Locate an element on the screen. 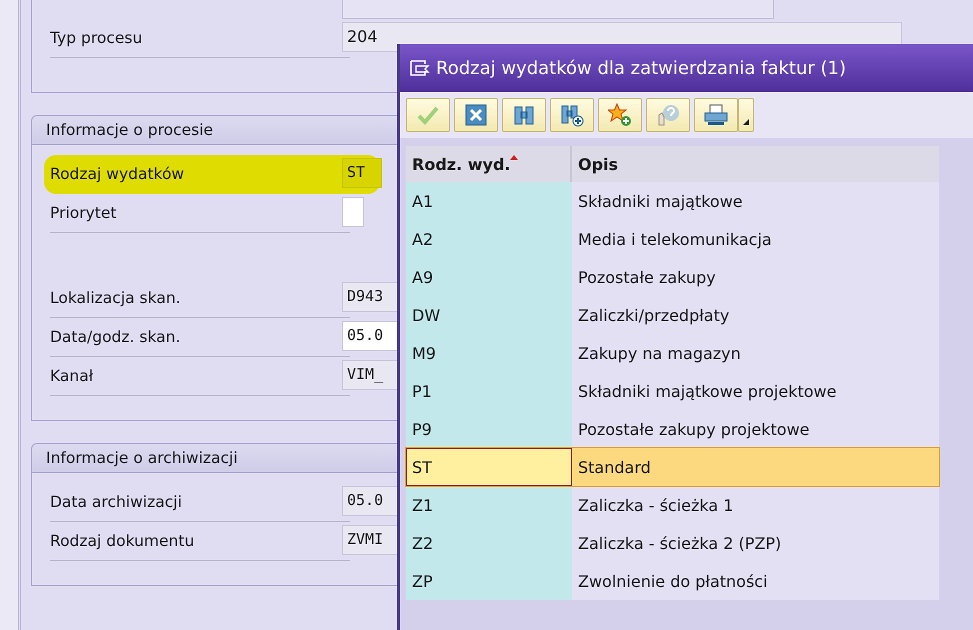  table-cell: ST is located at coordinates (489, 467).